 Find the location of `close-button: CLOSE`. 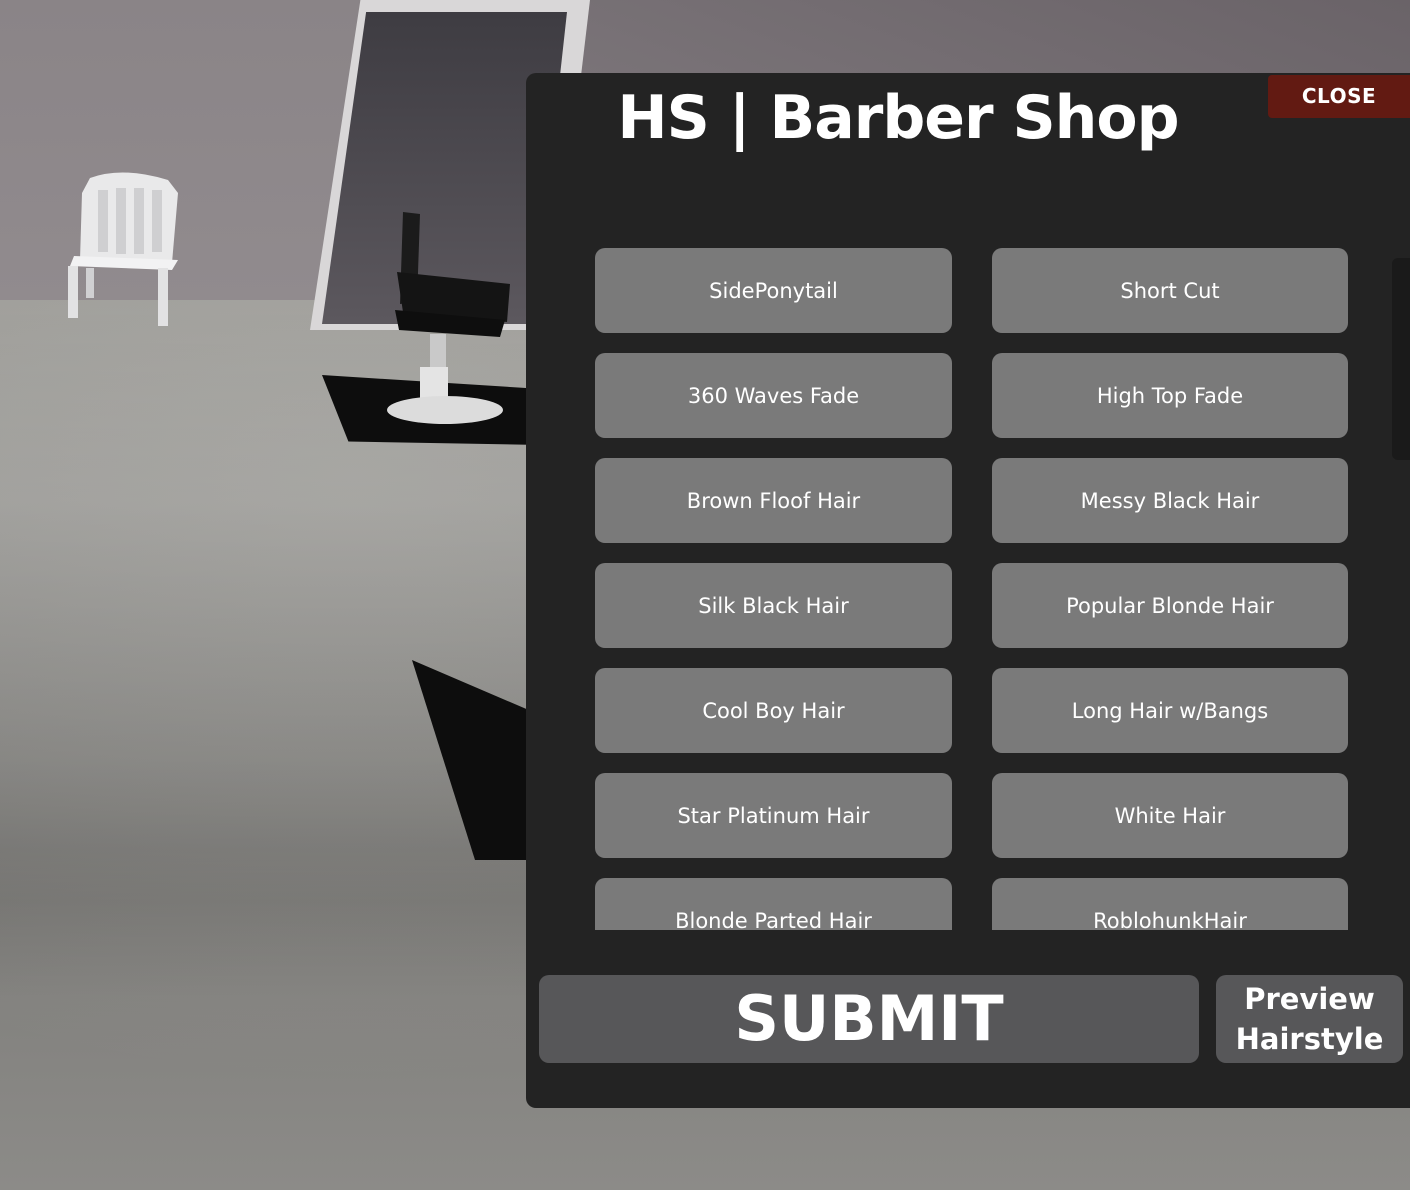

close-button: CLOSE is located at coordinates (1339, 96).